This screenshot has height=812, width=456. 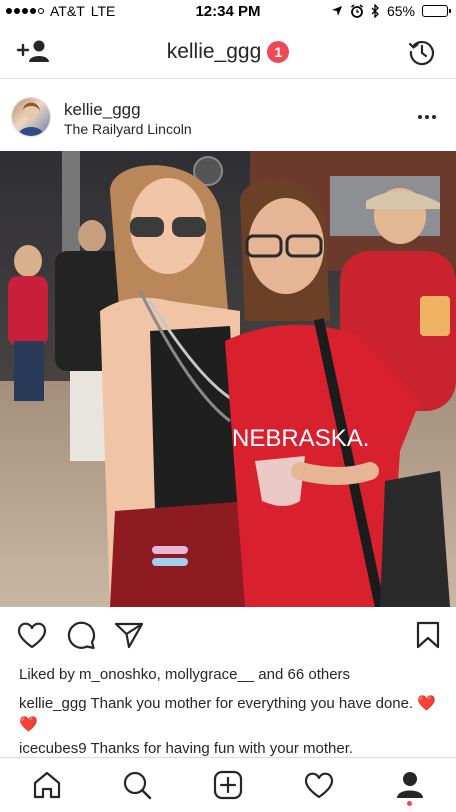 What do you see at coordinates (31, 117) in the screenshot?
I see `avatar` at bounding box center [31, 117].